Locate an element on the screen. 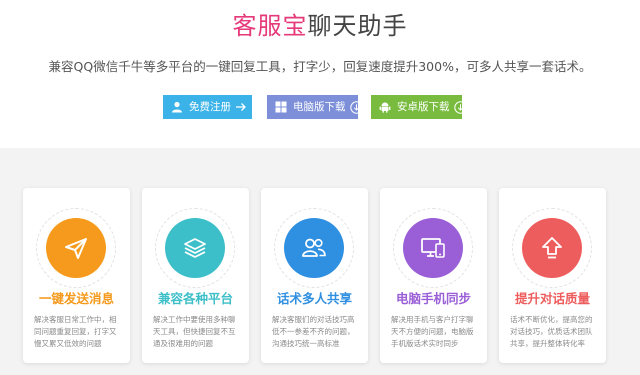 Image resolution: width=640 pixels, height=375 pixels. paper-plane-icon is located at coordinates (76, 248).